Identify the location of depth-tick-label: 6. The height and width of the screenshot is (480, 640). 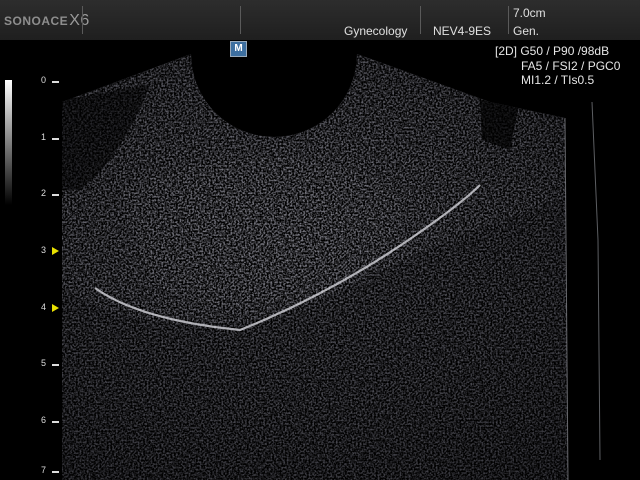
(44, 420).